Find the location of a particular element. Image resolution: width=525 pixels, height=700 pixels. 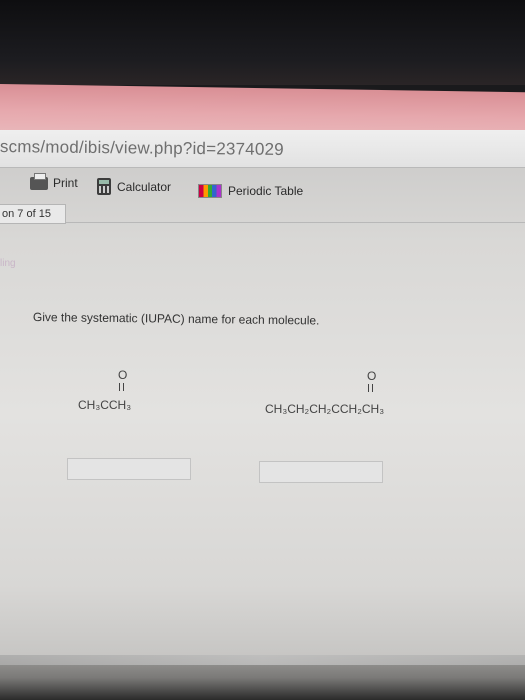

molecule-2: O CH₃CH₂CH₂CCH₂CH₃ is located at coordinates (325, 392).